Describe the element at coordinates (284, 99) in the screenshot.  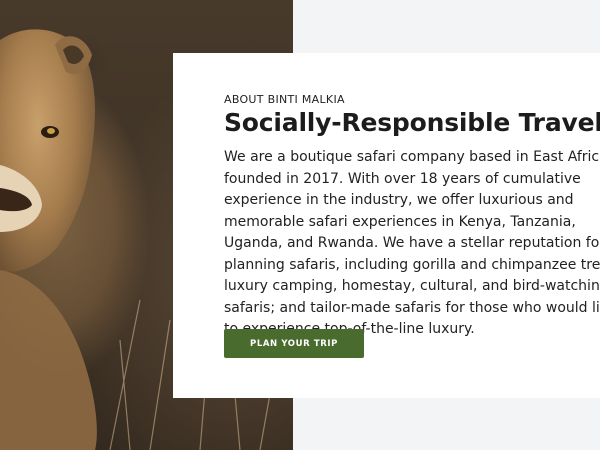
I see `section-eyebrow: ABOUT BINTI MALKIA` at that location.